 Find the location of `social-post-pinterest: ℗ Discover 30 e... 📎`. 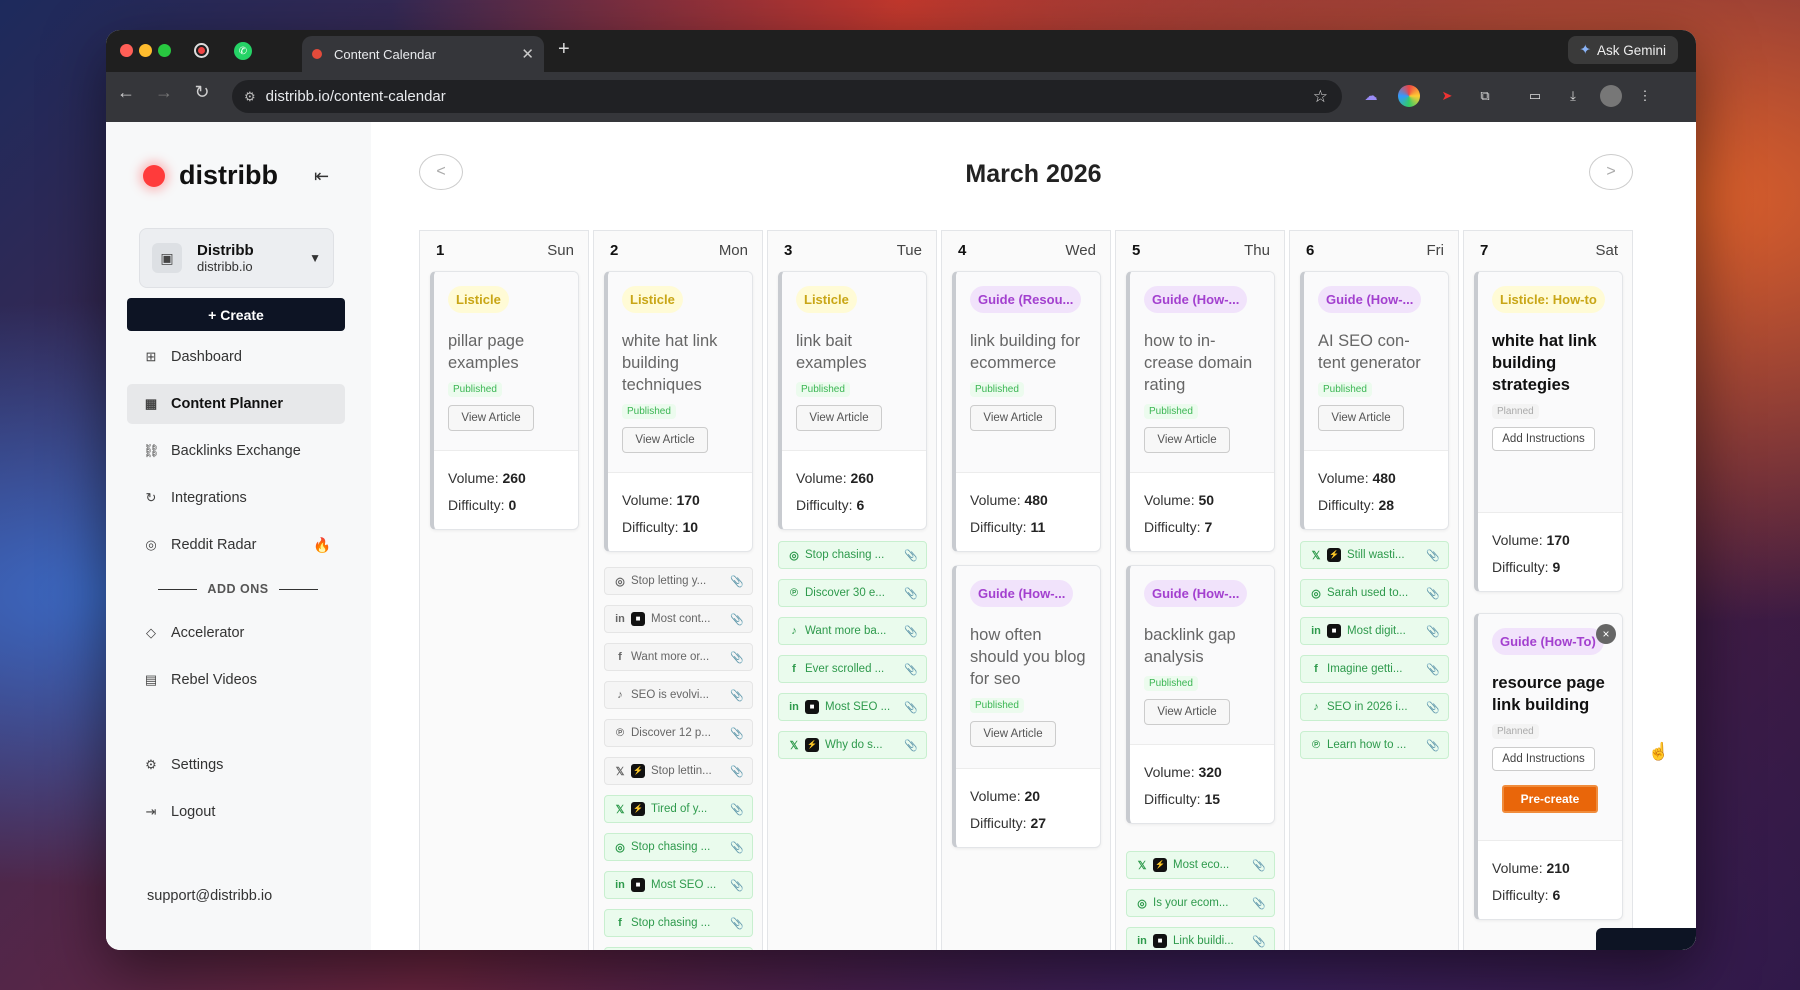

social-post-pinterest: ℗ Discover 30 e... 📎 is located at coordinates (852, 593).